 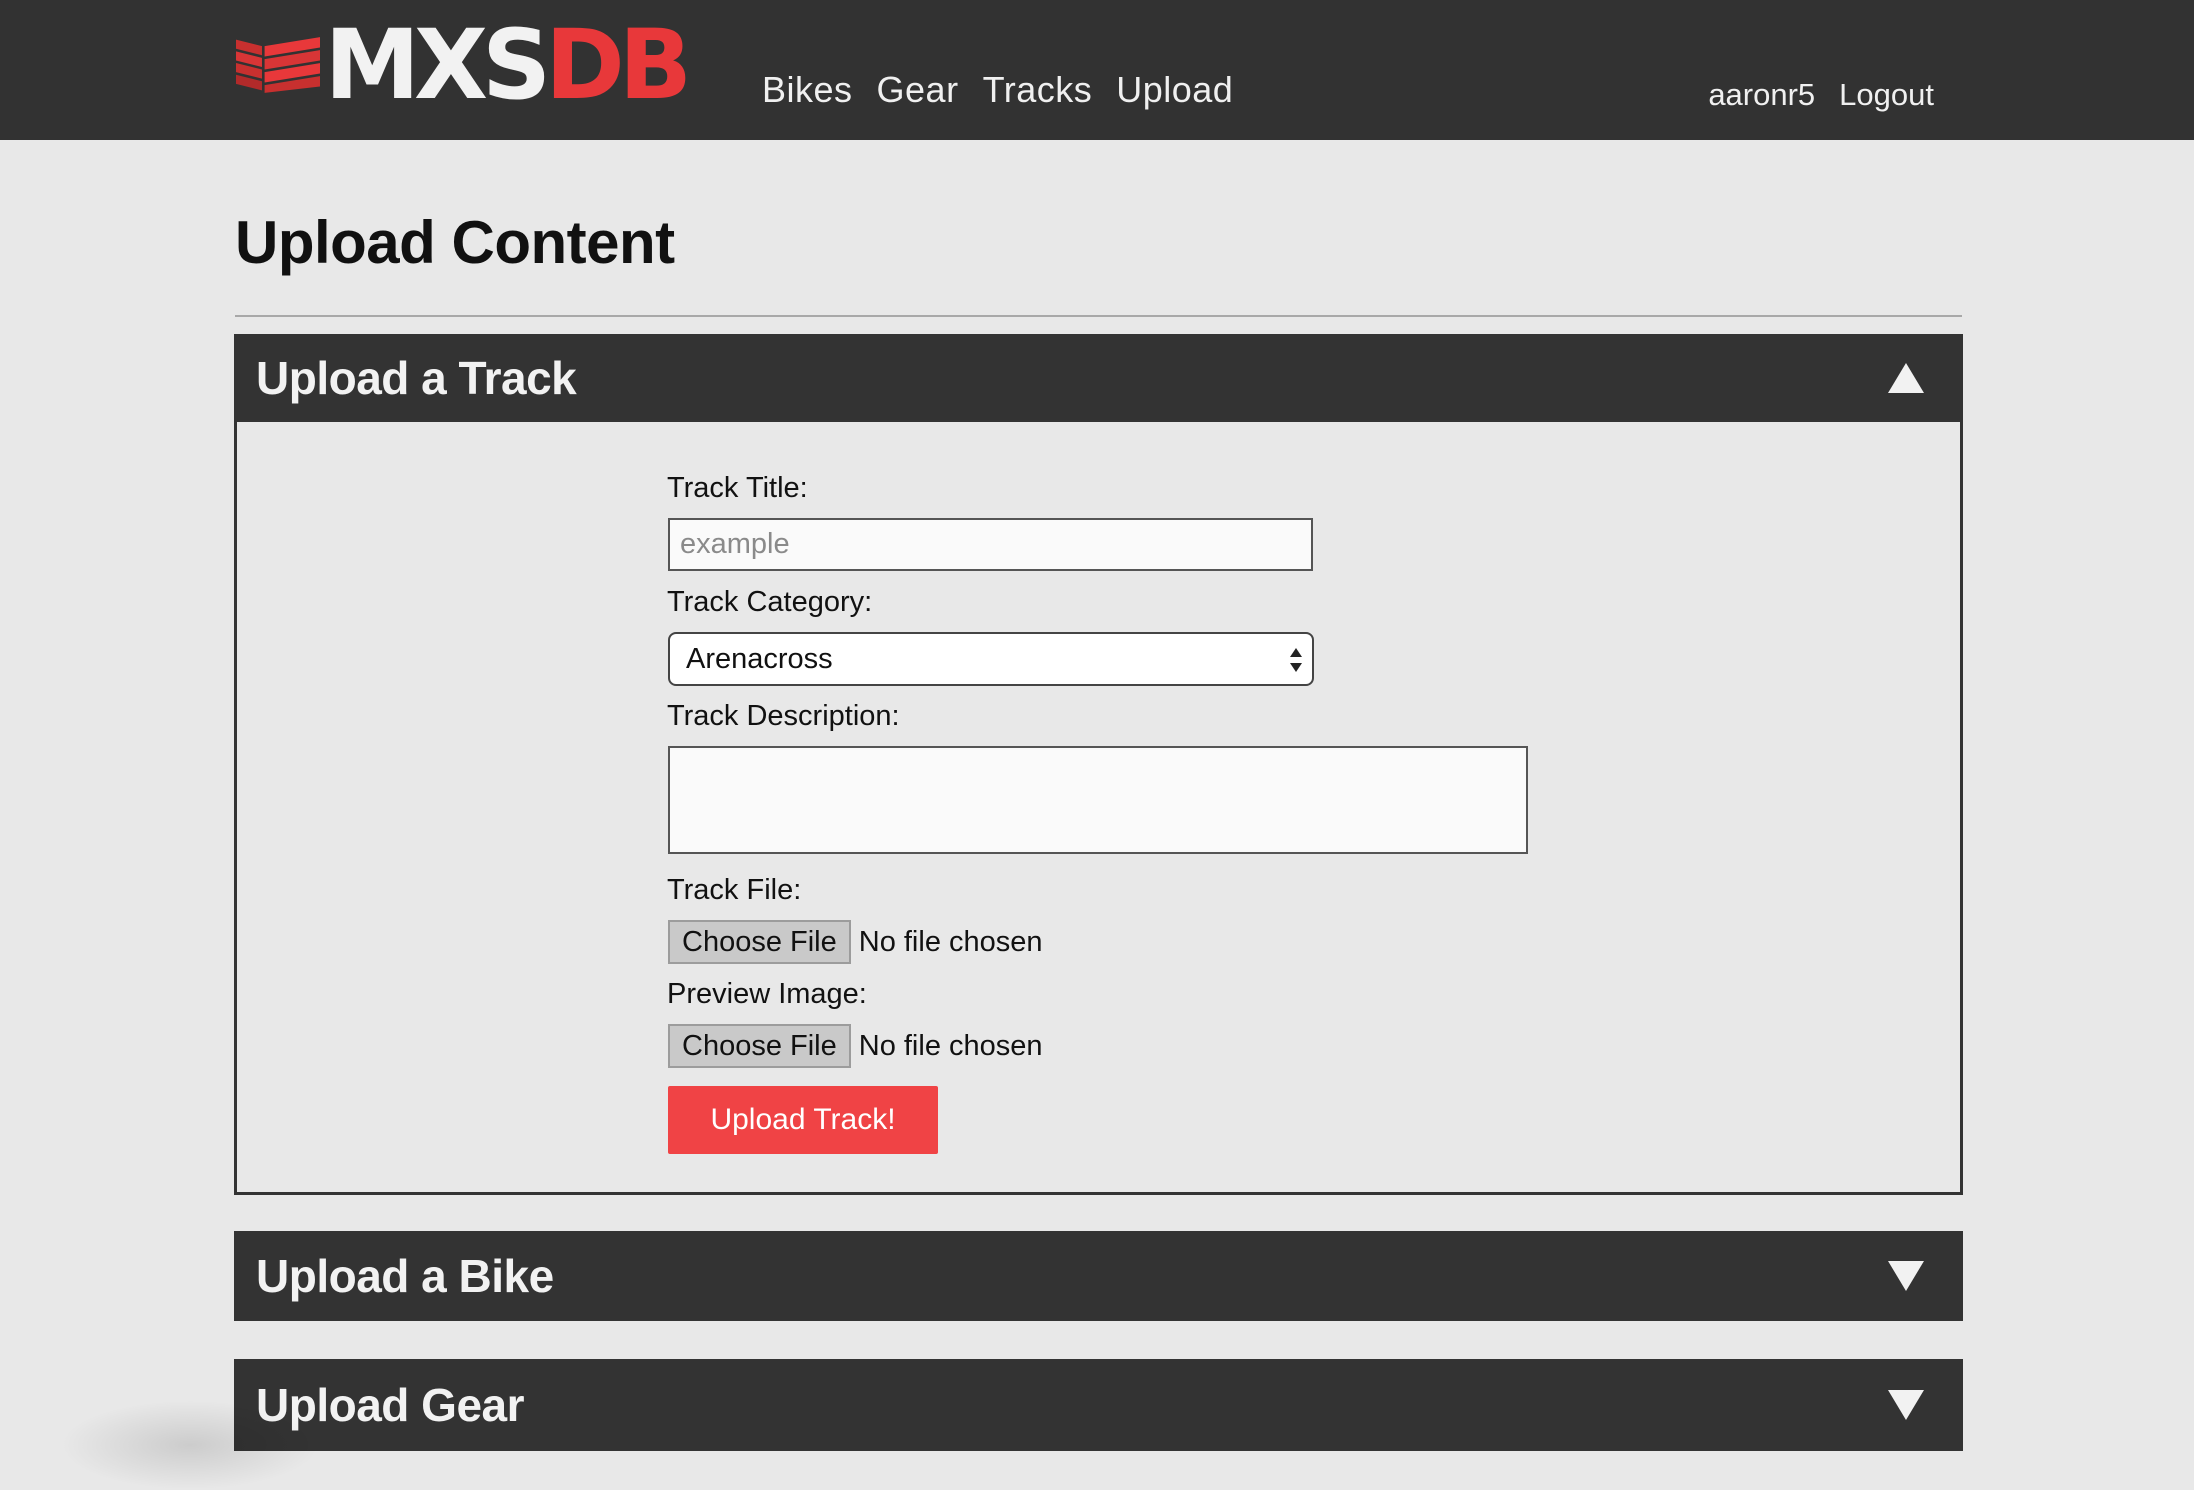 What do you see at coordinates (759, 942) in the screenshot?
I see `track-file-choose-button: Choose File` at bounding box center [759, 942].